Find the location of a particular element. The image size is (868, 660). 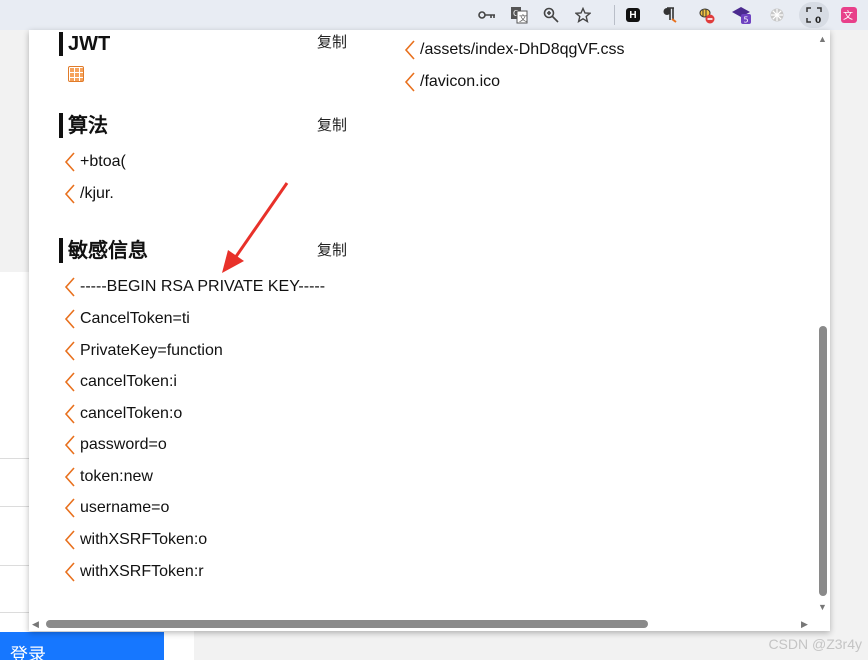

list-item: password=o is located at coordinates (115, 445).